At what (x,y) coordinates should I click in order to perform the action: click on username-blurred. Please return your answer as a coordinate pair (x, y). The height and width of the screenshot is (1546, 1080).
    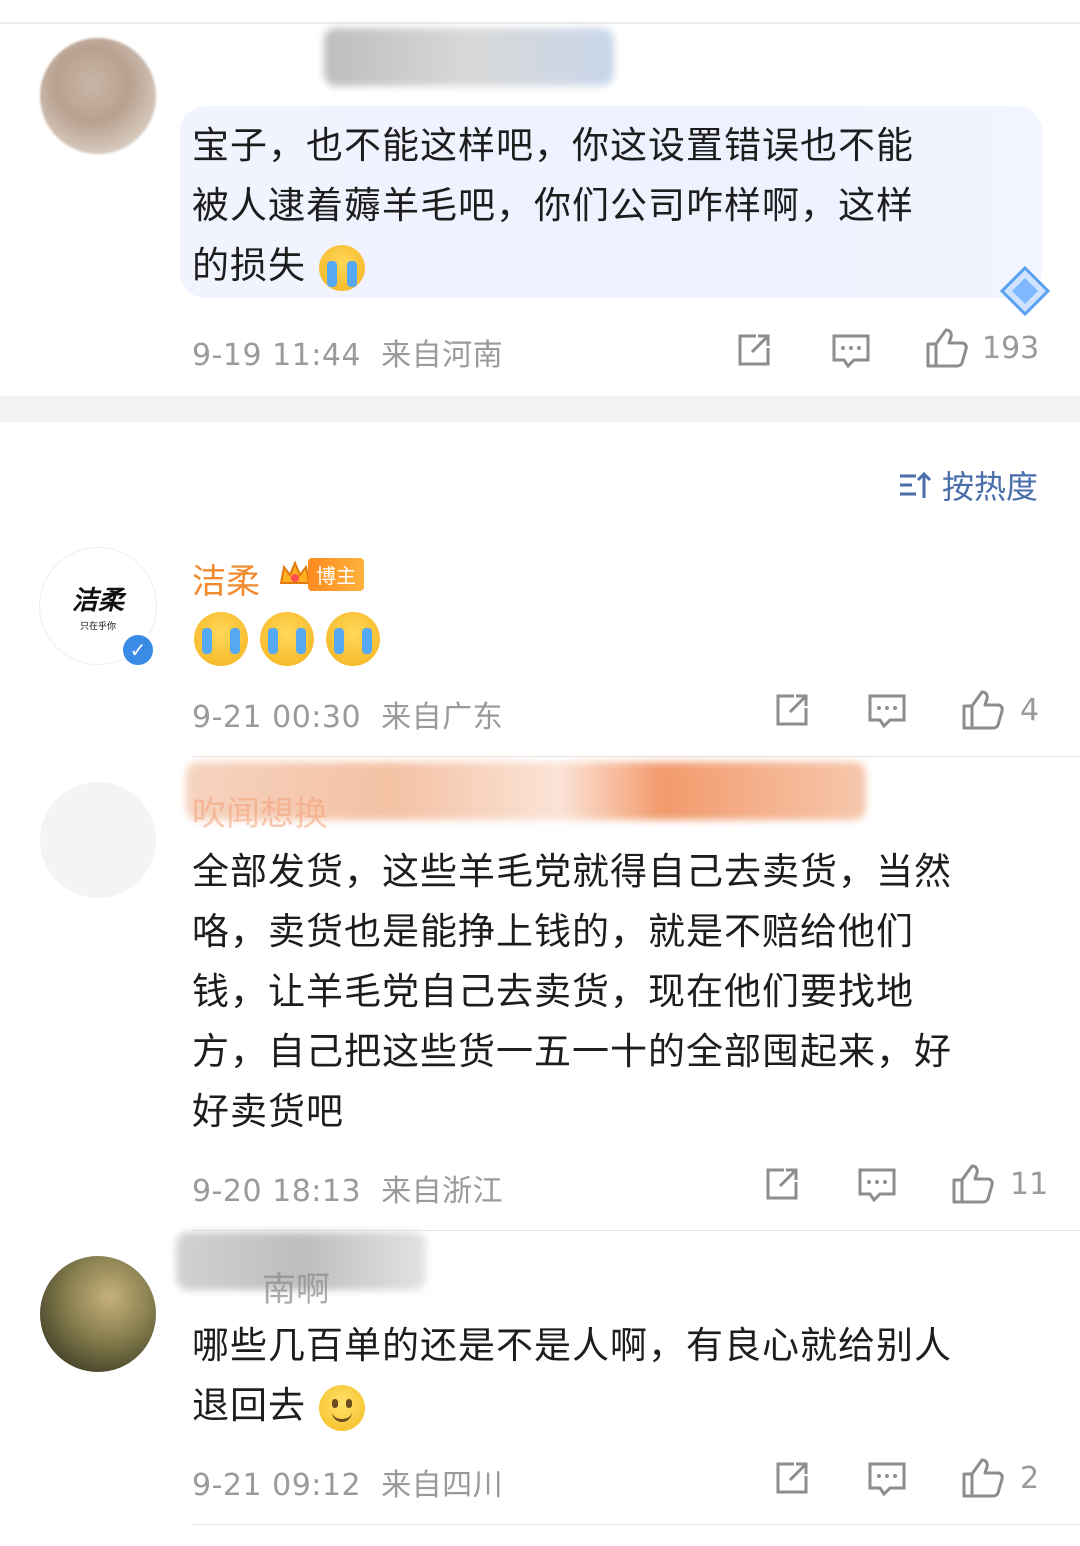
    Looking at the image, I should click on (469, 57).